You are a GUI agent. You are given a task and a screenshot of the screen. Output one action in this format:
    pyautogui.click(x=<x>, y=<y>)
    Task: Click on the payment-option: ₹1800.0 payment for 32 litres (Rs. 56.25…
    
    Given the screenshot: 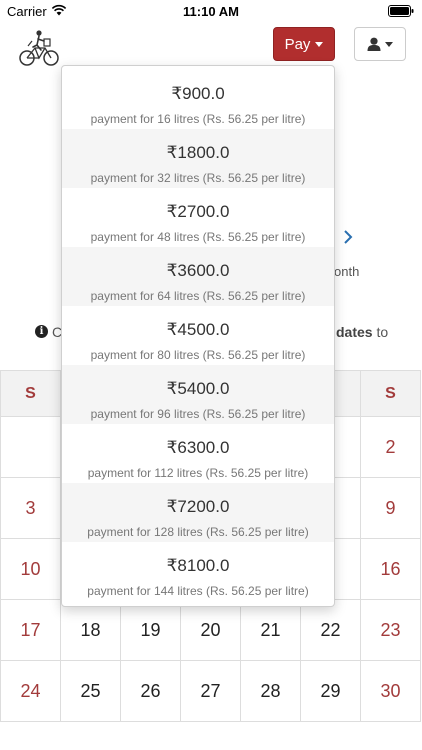 What is the action you would take?
    pyautogui.click(x=198, y=158)
    